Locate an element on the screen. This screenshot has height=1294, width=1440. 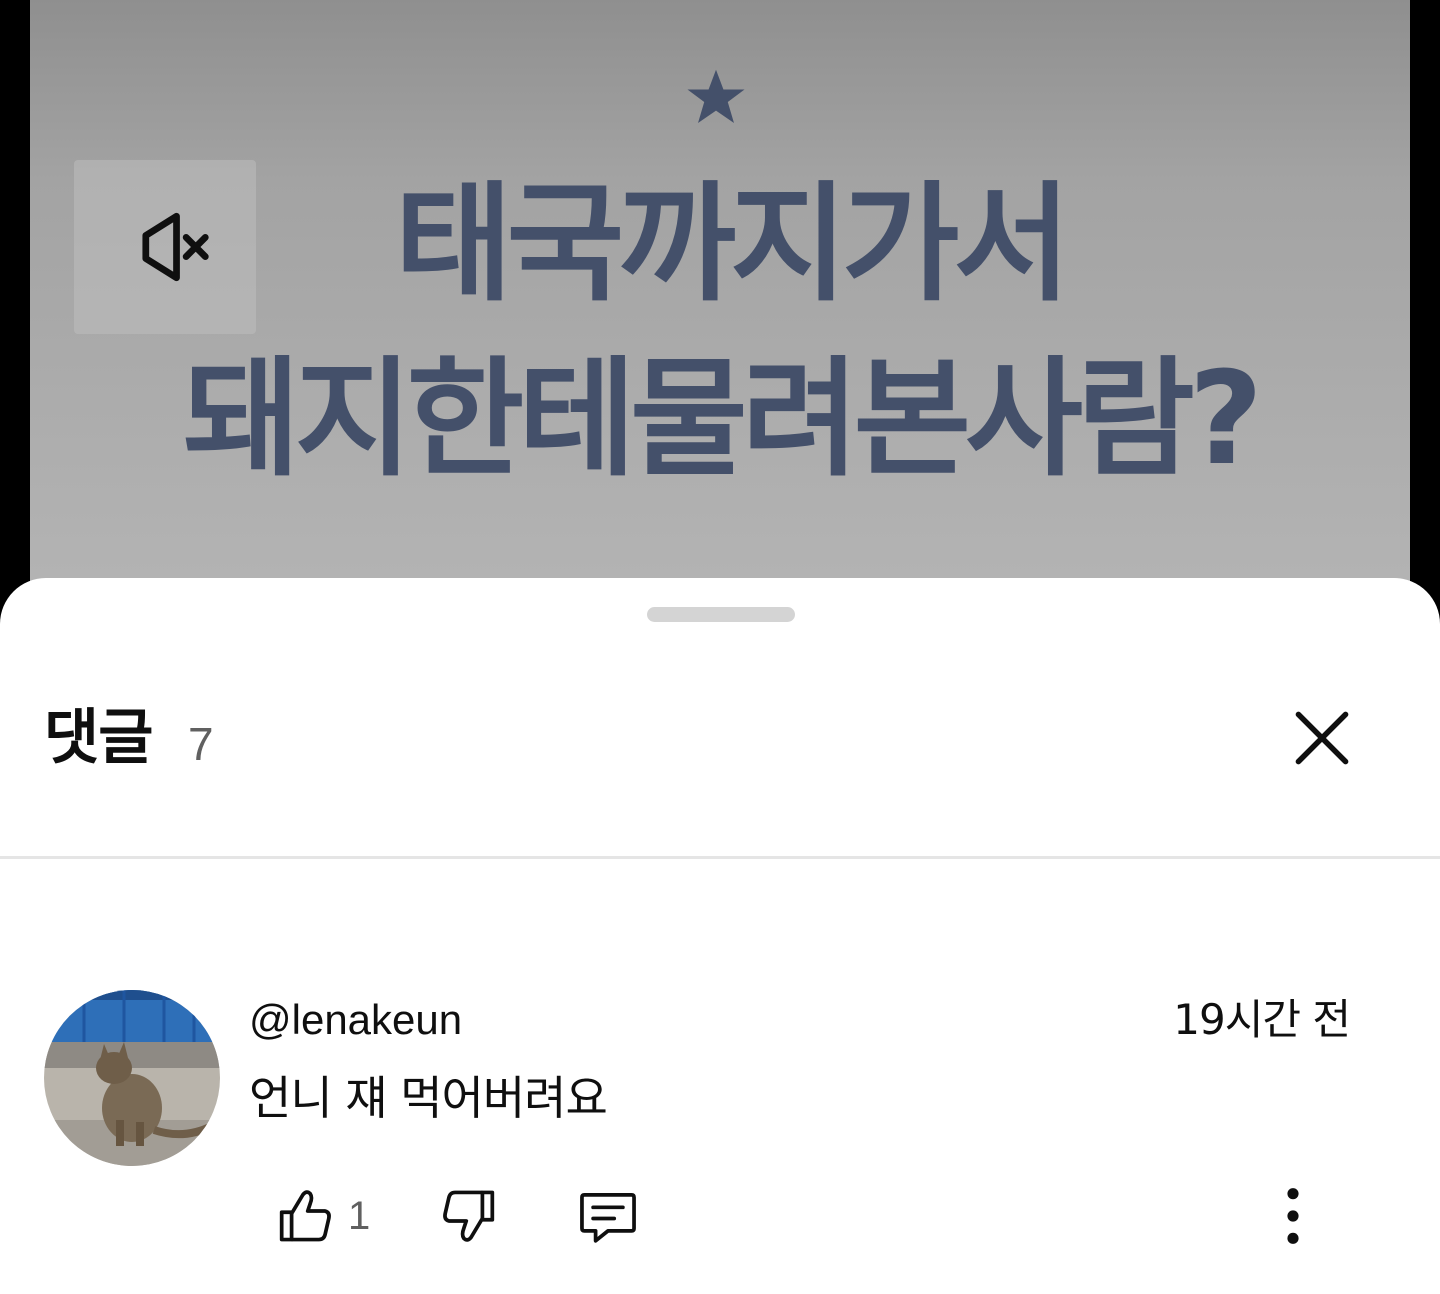
comment-timestamp: 19시간 전 is located at coordinates (1262, 1019).